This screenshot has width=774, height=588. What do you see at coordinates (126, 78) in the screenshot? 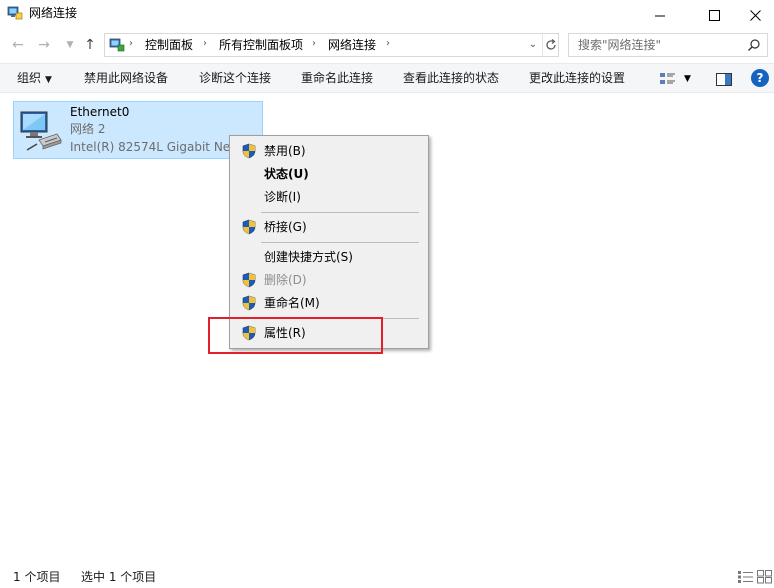
I see `disable-device-button: 禁用此网络设备` at bounding box center [126, 78].